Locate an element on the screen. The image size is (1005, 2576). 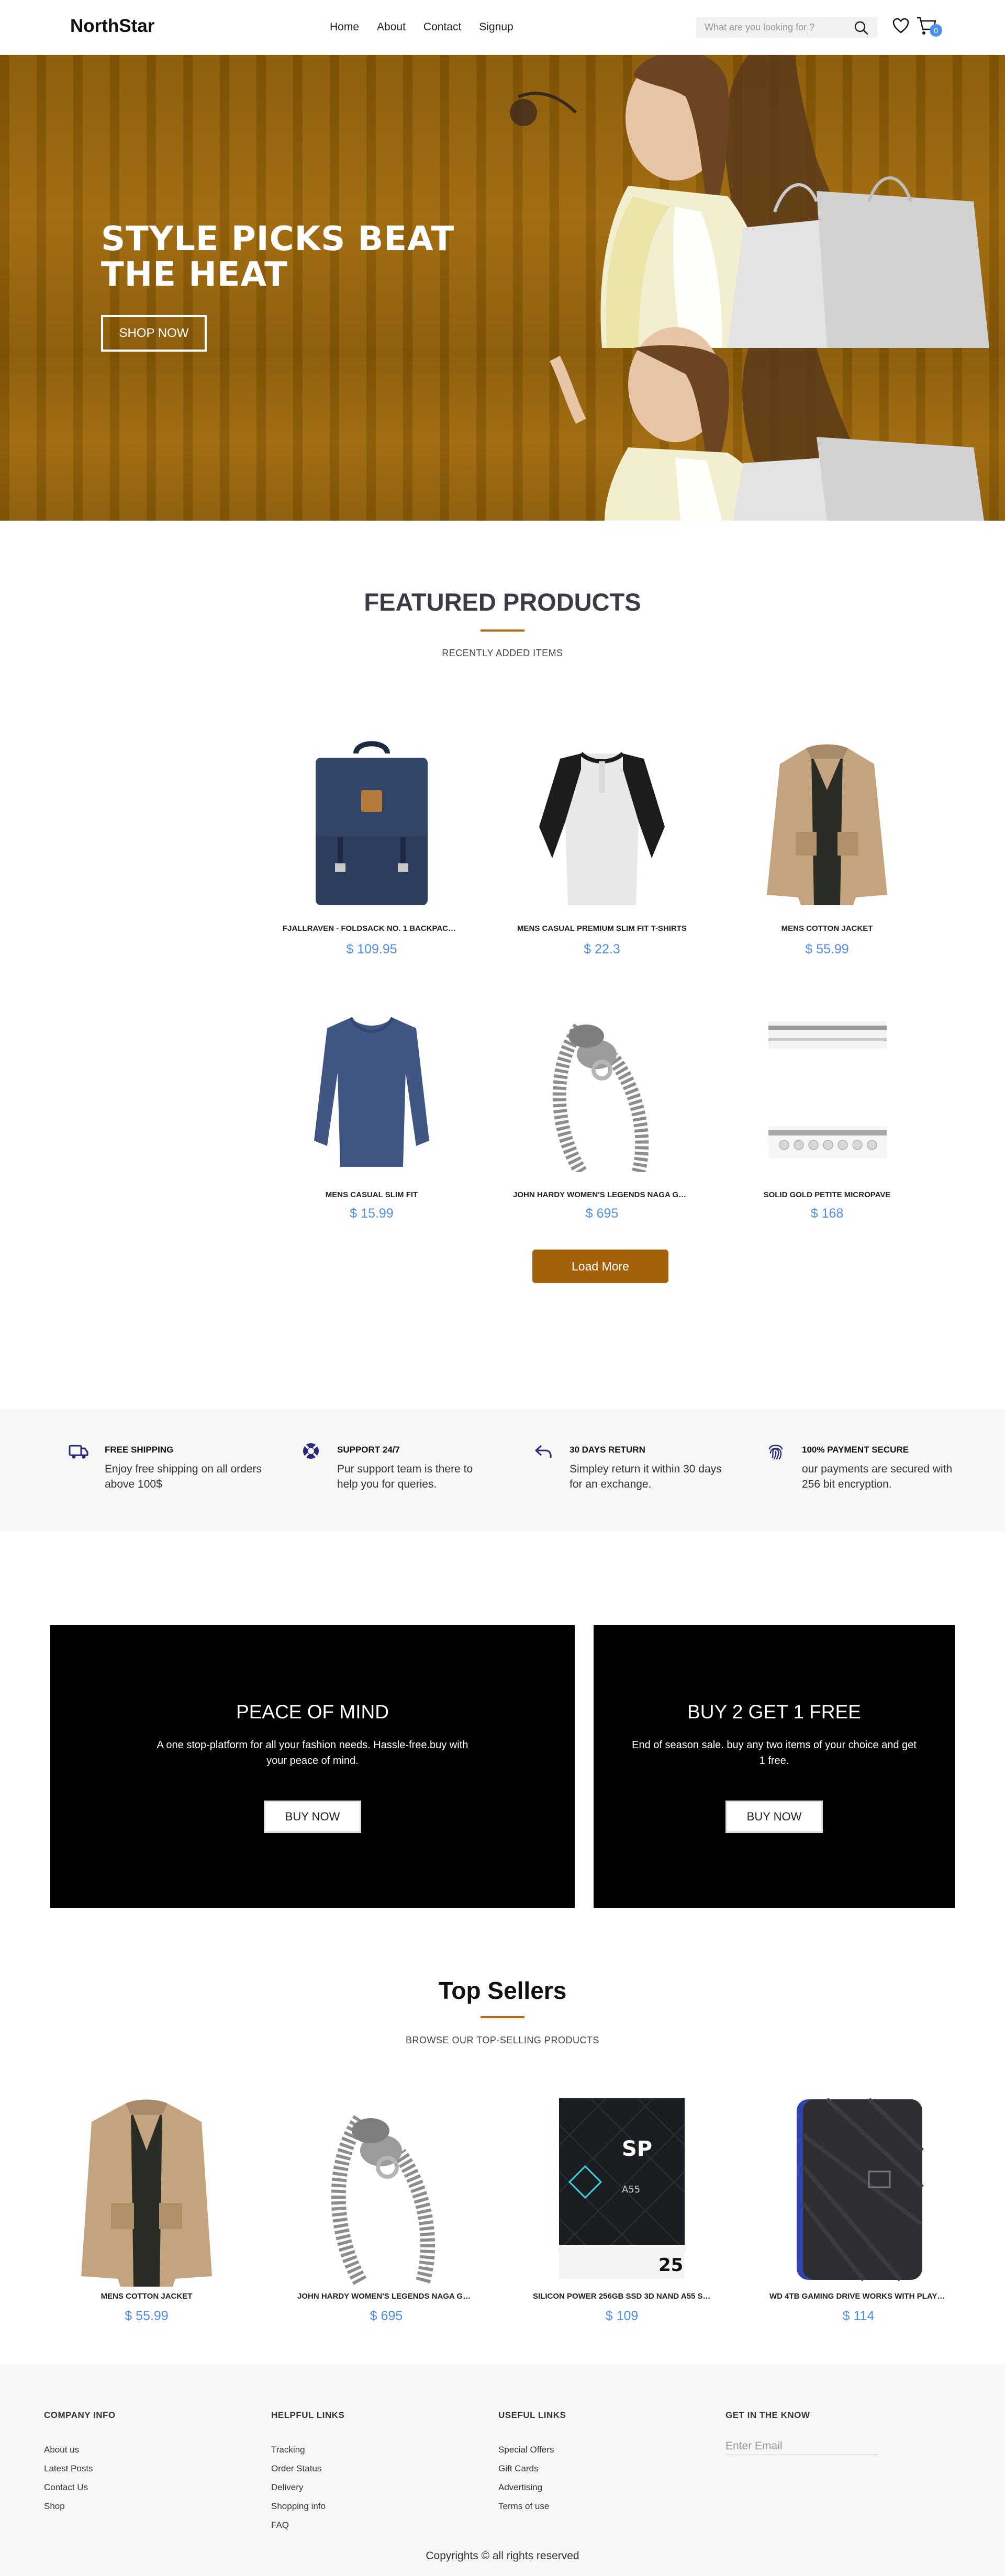
footer-heading: HELPFUL LINKS is located at coordinates (308, 2415).